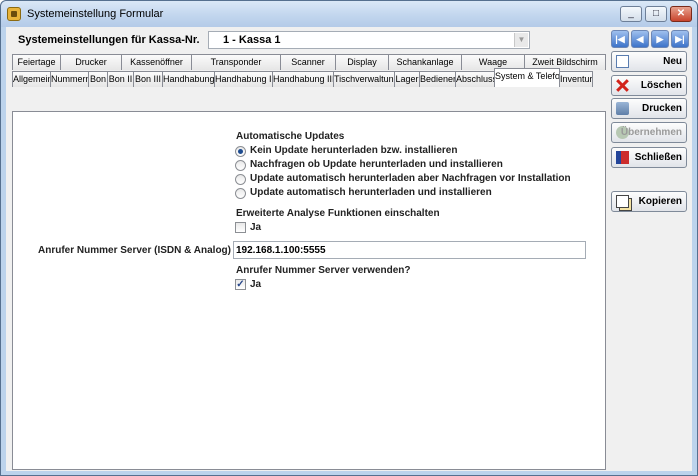 Image resolution: width=698 pixels, height=476 pixels. I want to click on apply-button: Übernehmen, so click(649, 132).